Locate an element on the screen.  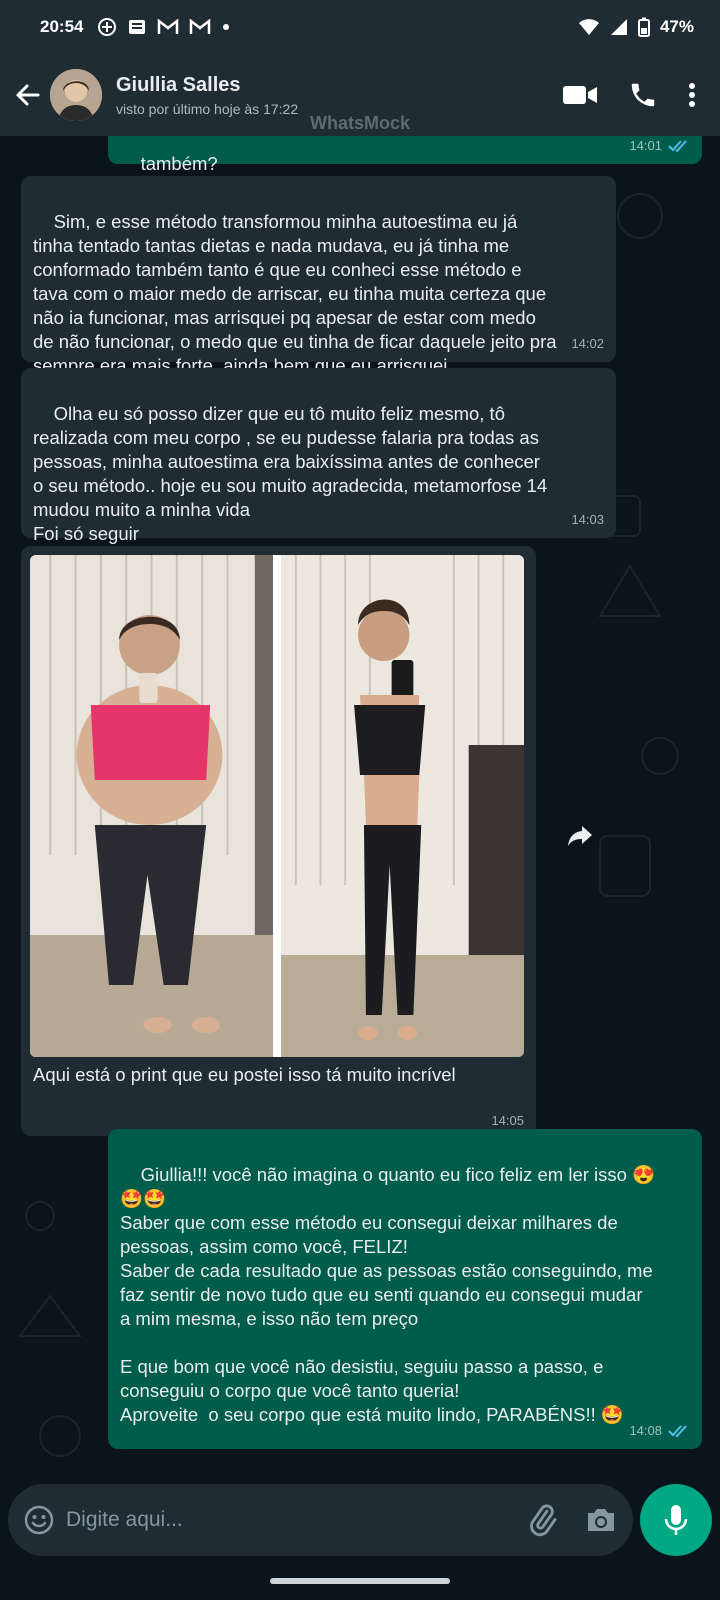
before-photo is located at coordinates (151, 806).